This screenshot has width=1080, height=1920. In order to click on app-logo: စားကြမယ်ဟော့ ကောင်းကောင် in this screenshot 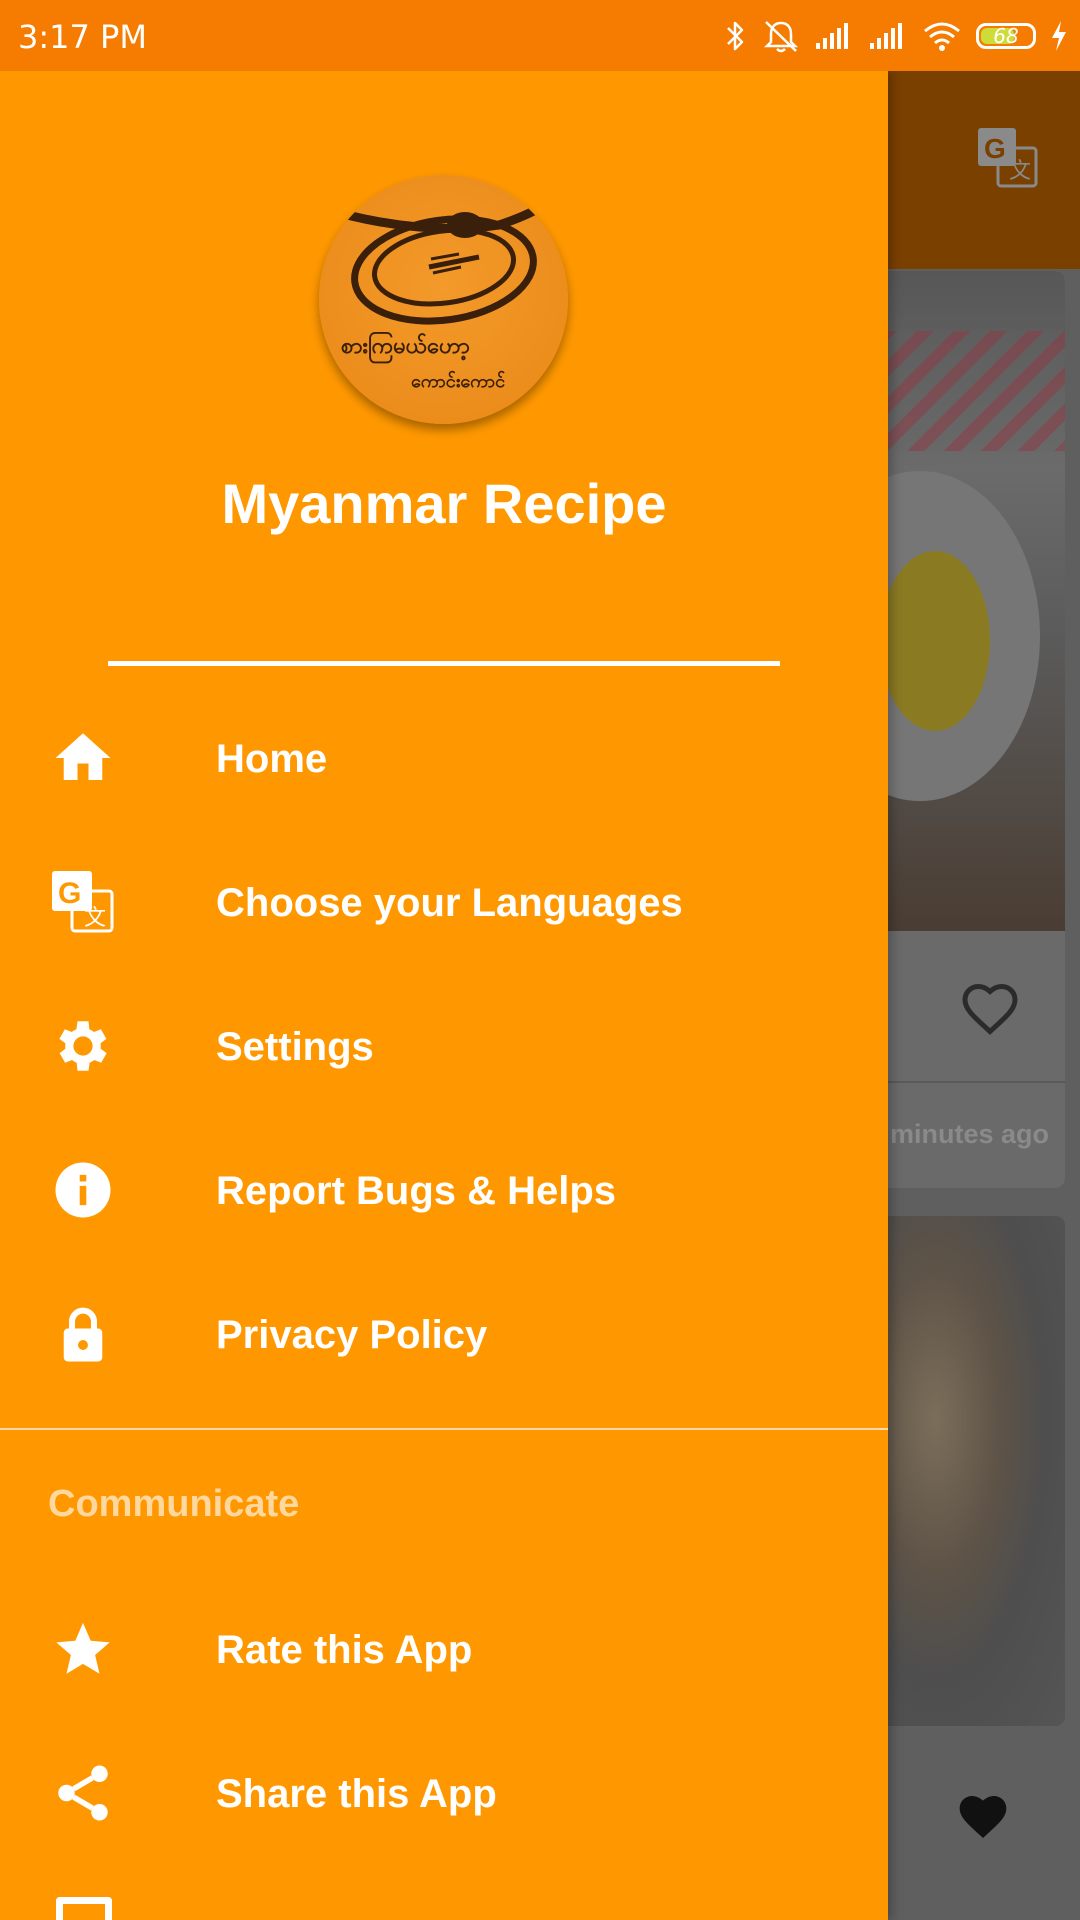, I will do `click(443, 299)`.